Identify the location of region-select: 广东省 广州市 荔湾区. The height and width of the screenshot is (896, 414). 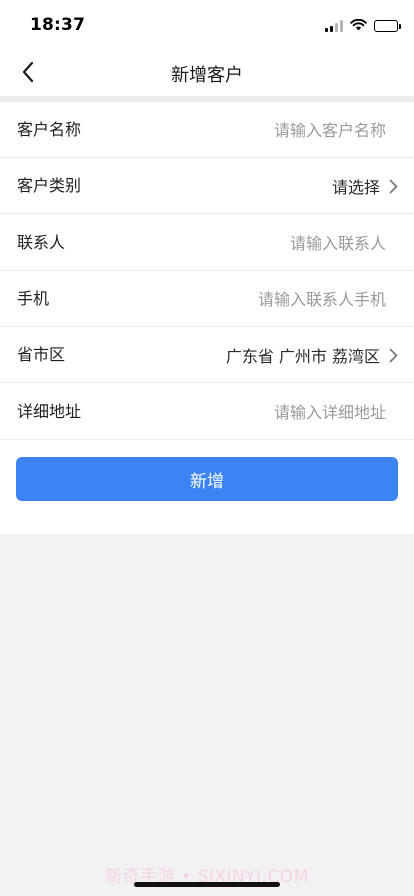
(312, 355).